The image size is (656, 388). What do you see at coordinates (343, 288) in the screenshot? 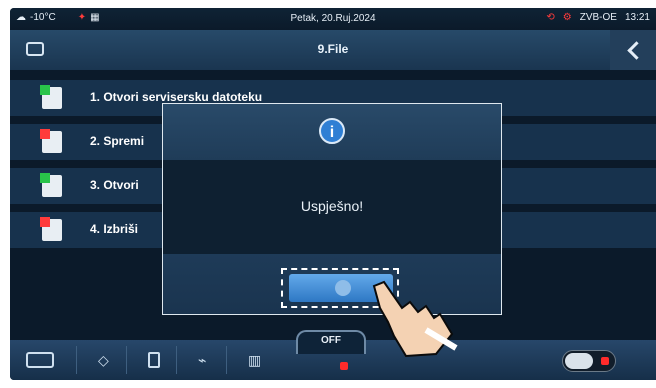
I see `checkmark-icon` at bounding box center [343, 288].